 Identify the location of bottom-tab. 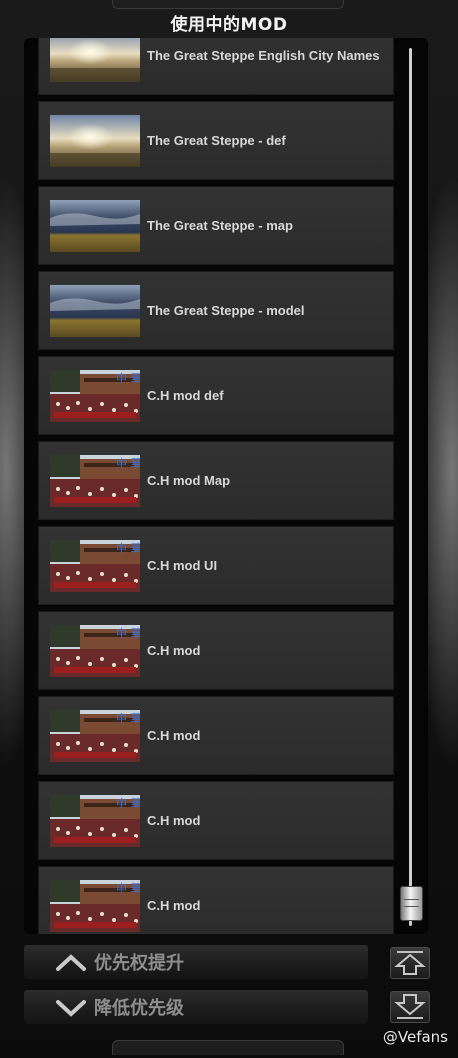
(228, 1047).